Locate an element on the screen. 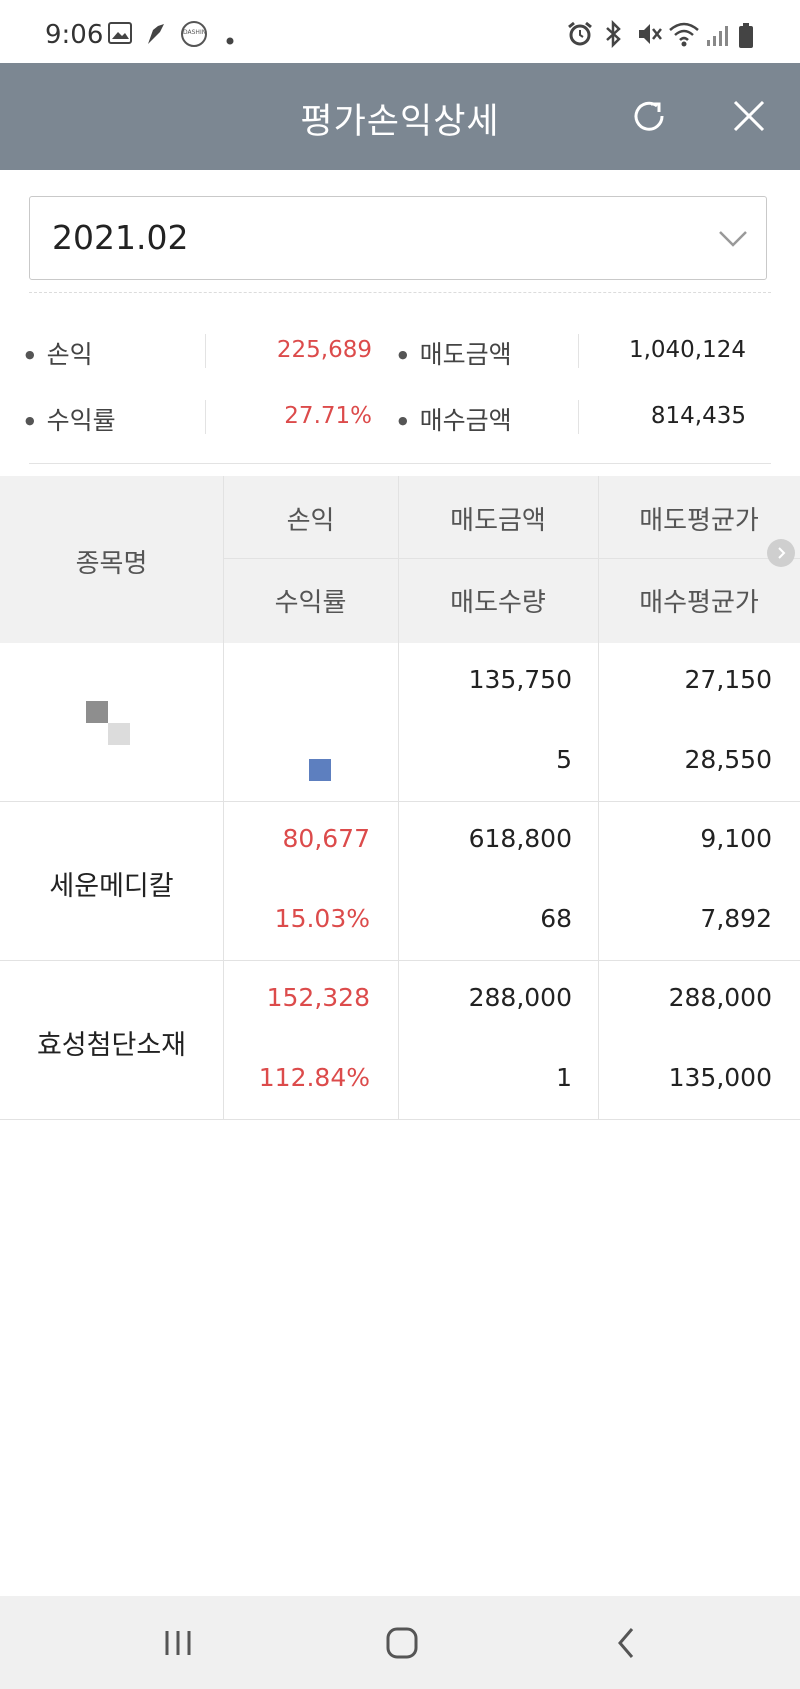 This screenshot has width=800, height=1689. col-header-sell-amount: 매도금액 is located at coordinates (498, 521).